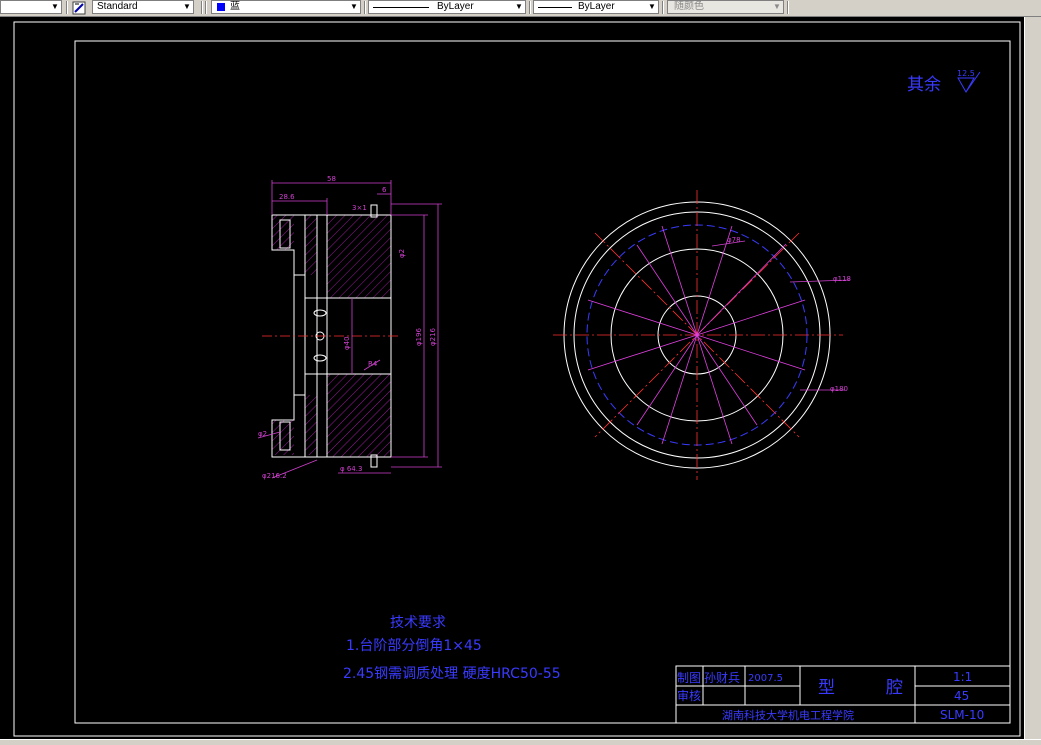 The height and width of the screenshot is (745, 1041). What do you see at coordinates (143, 7) in the screenshot?
I see `text-style-dropdown: Standard ▼` at bounding box center [143, 7].